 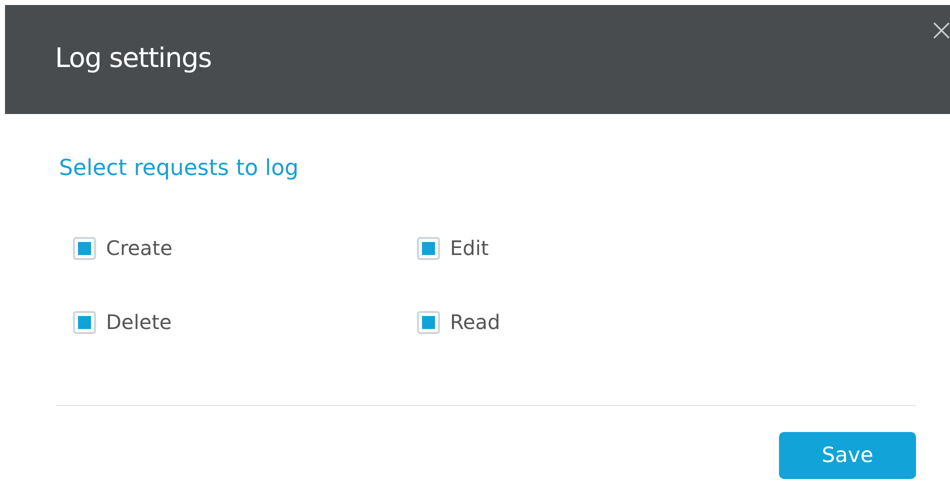 I want to click on checkbox-option: Delete, so click(x=122, y=322).